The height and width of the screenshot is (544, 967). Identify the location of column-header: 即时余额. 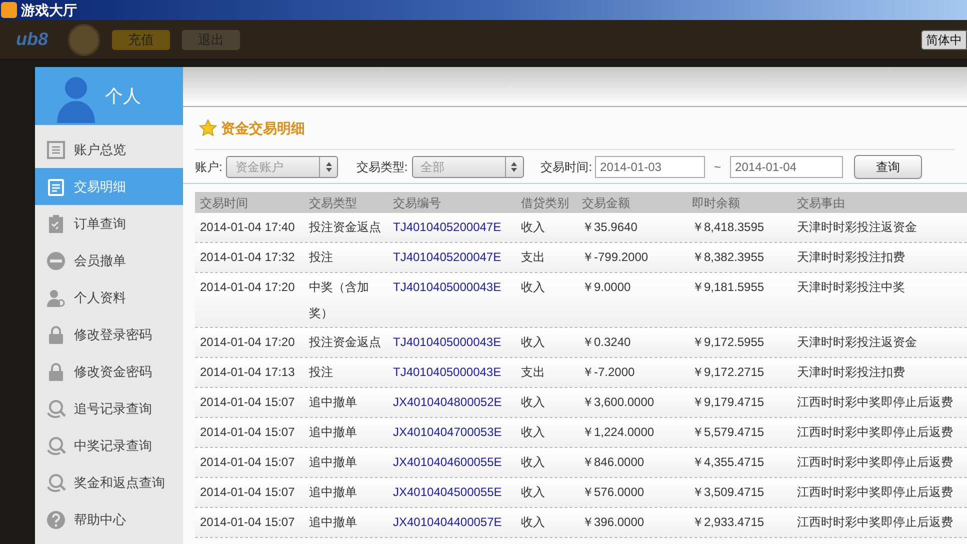
(716, 203).